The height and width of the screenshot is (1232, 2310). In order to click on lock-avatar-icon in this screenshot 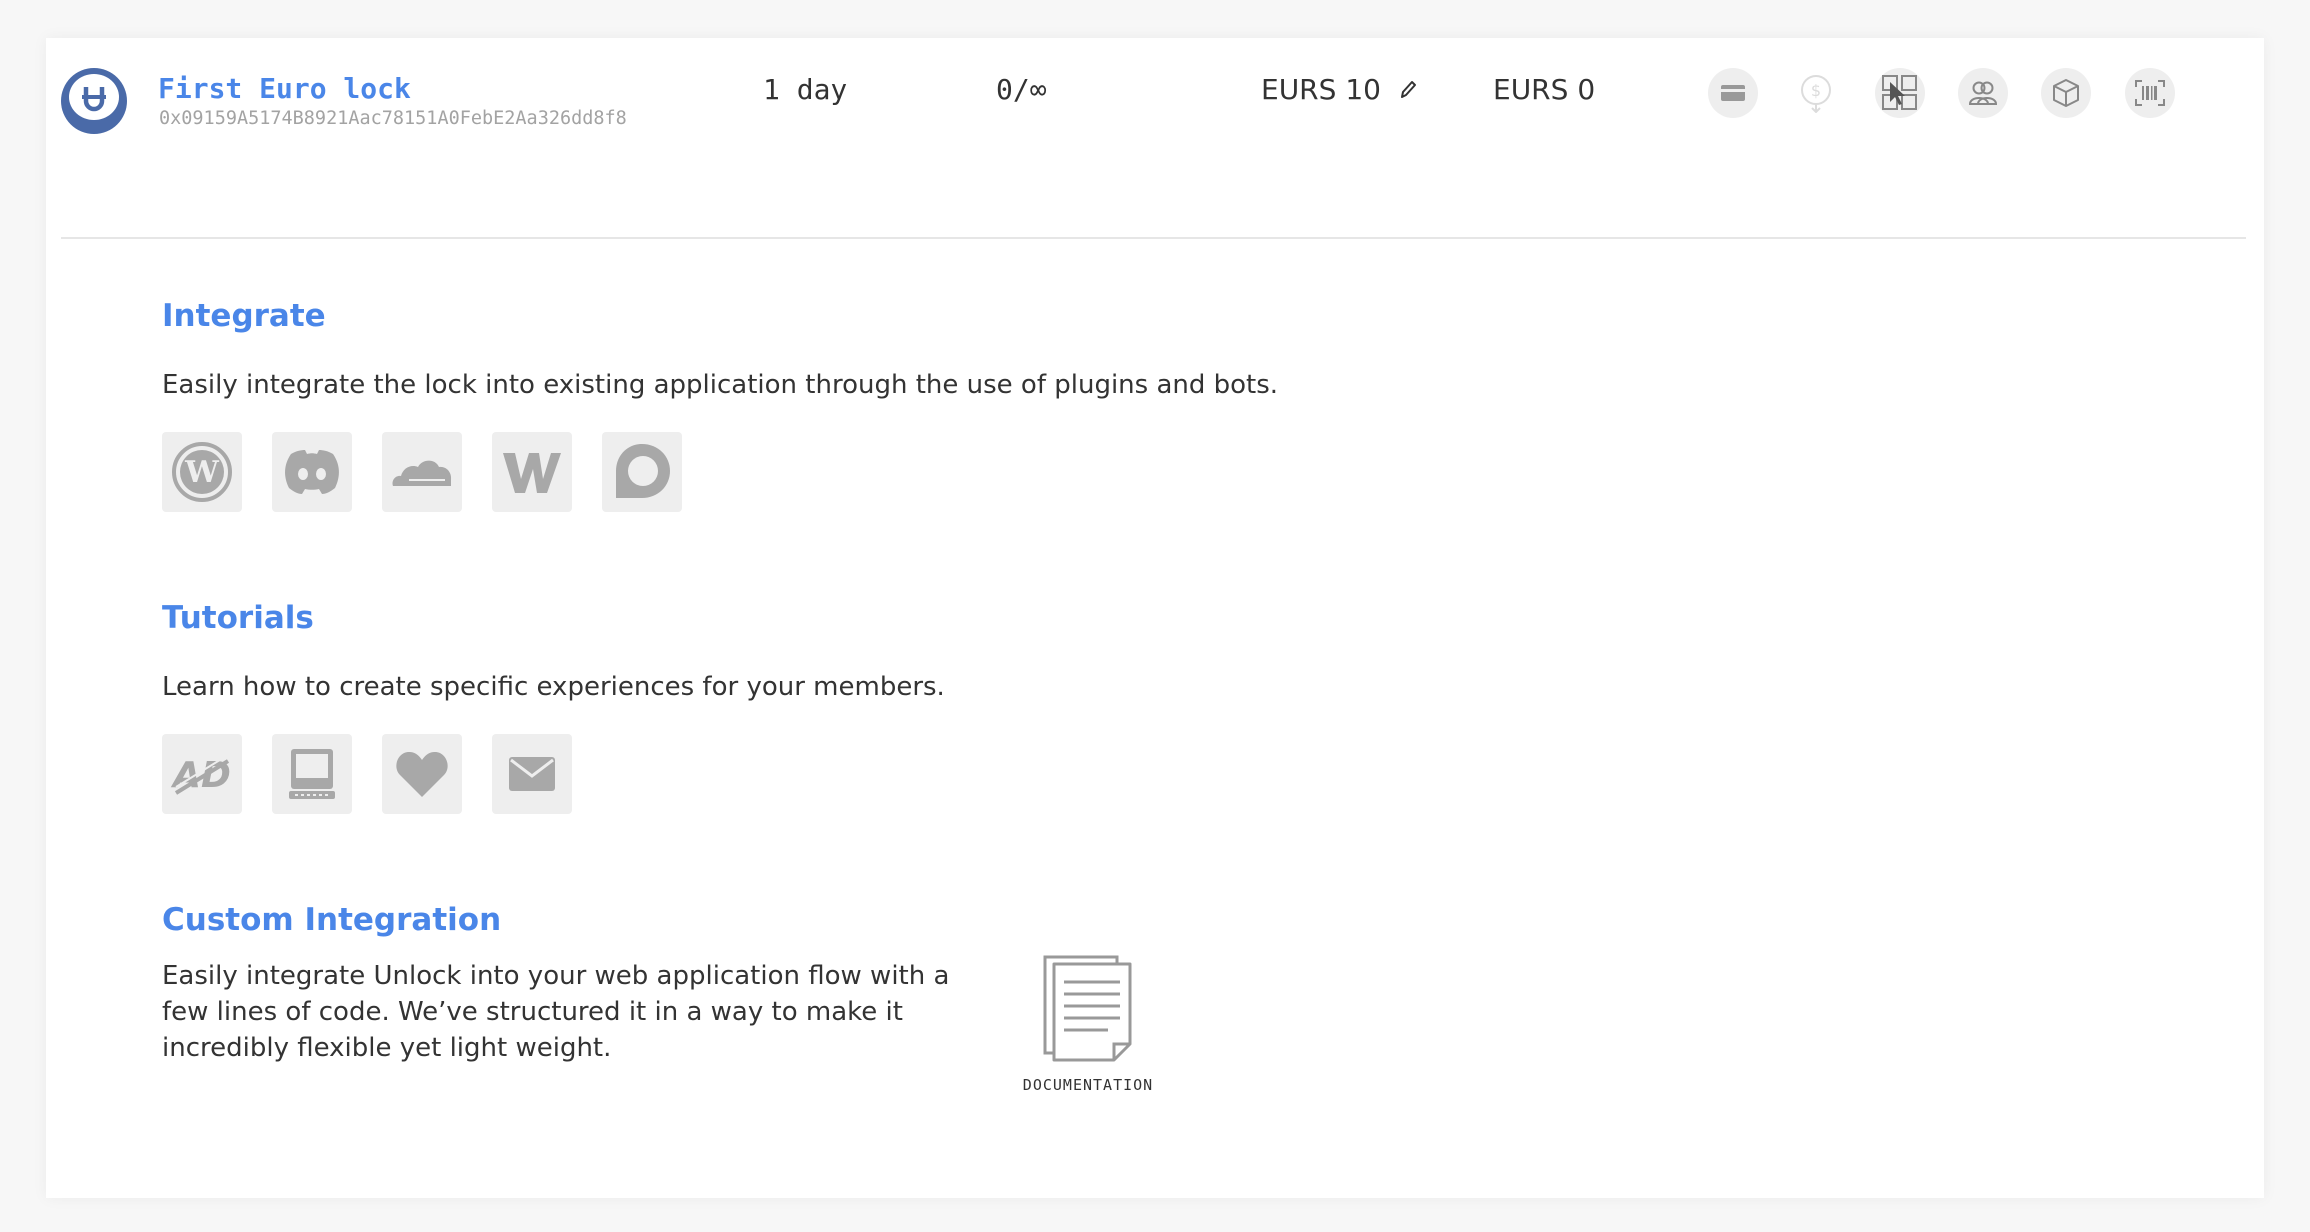, I will do `click(94, 101)`.